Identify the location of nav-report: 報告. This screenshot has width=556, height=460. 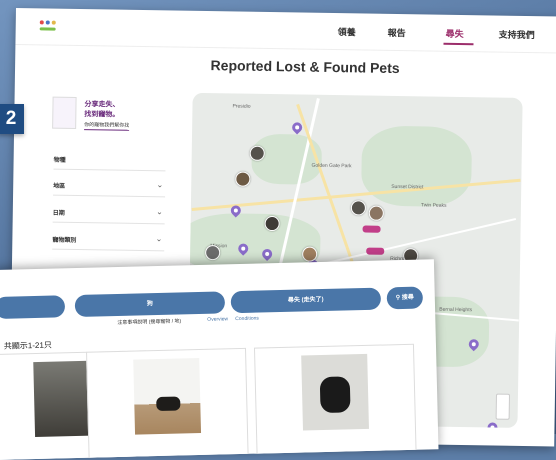
(397, 32).